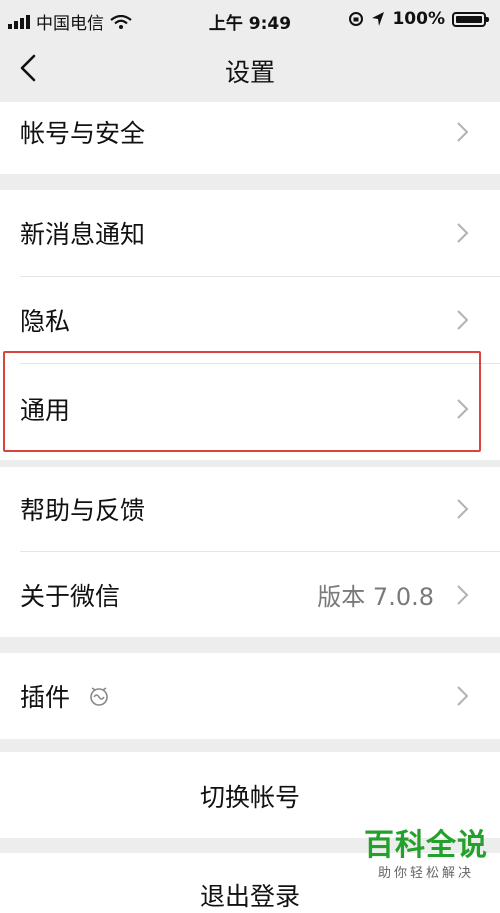 The height and width of the screenshot is (913, 500). Describe the element at coordinates (250, 509) in the screenshot. I see `row-help-feedback: 帮助与反馈` at that location.